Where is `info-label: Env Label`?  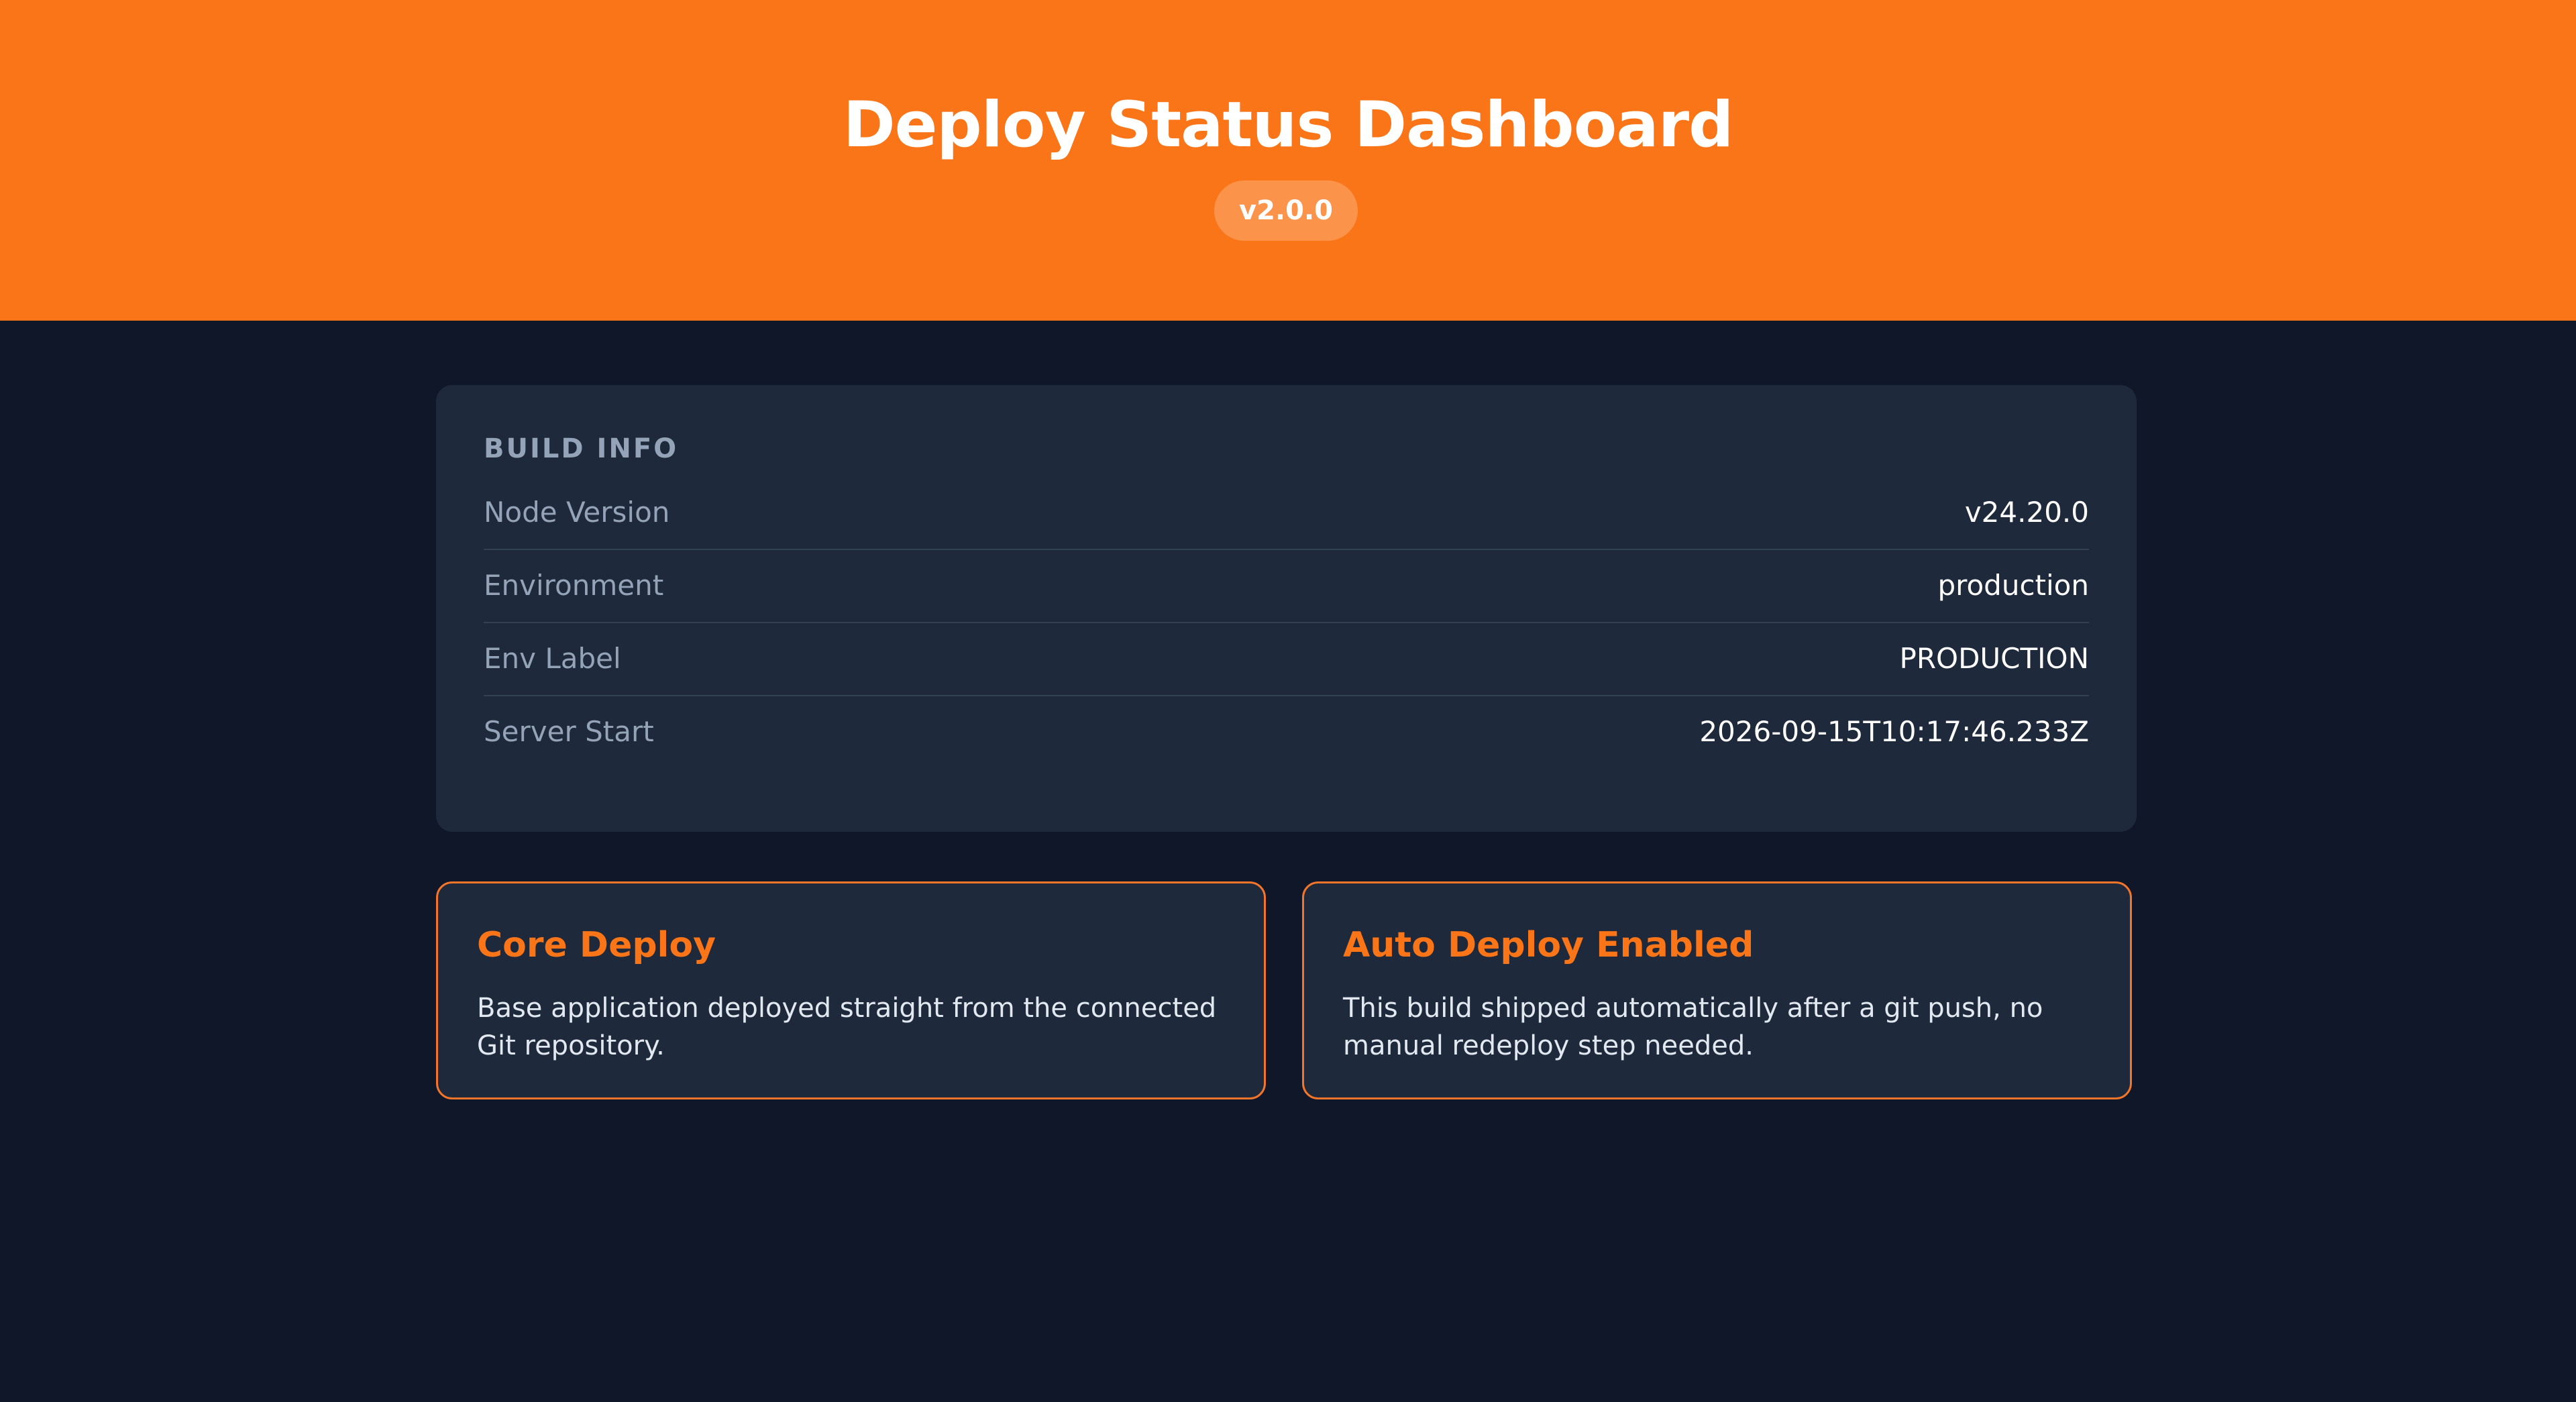 info-label: Env Label is located at coordinates (552, 659).